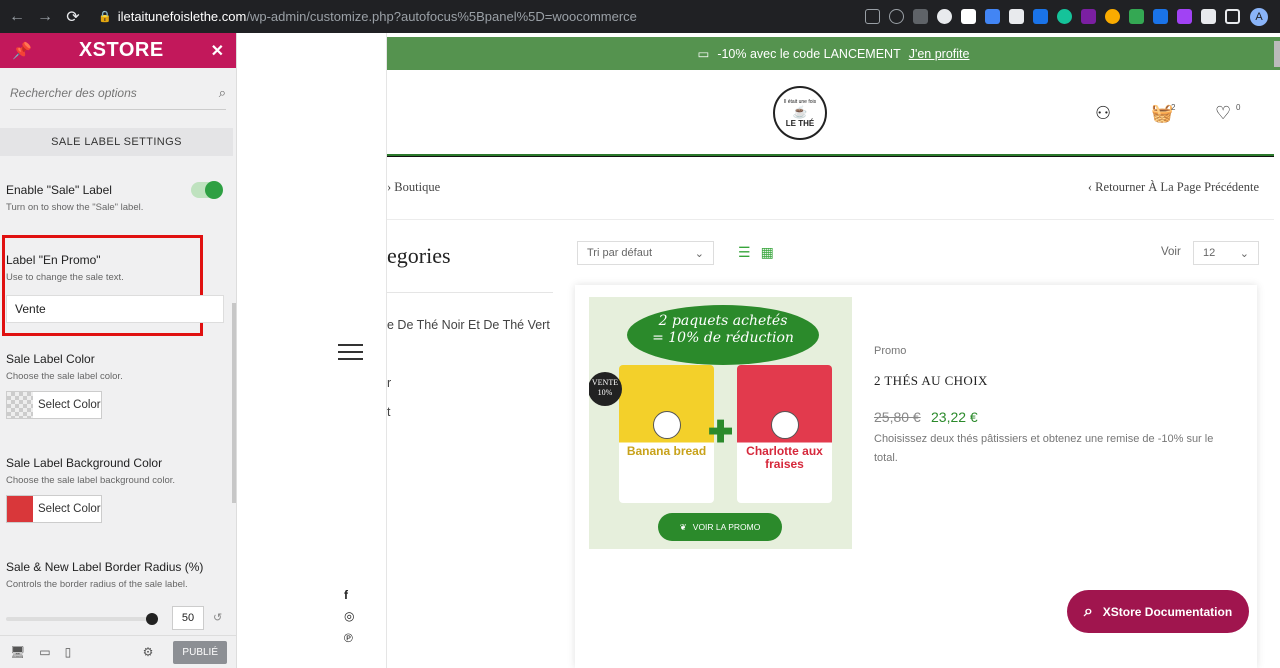 Image resolution: width=1280 pixels, height=668 pixels. Describe the element at coordinates (1277, 54) in the screenshot. I see `page-scrollbar` at that location.